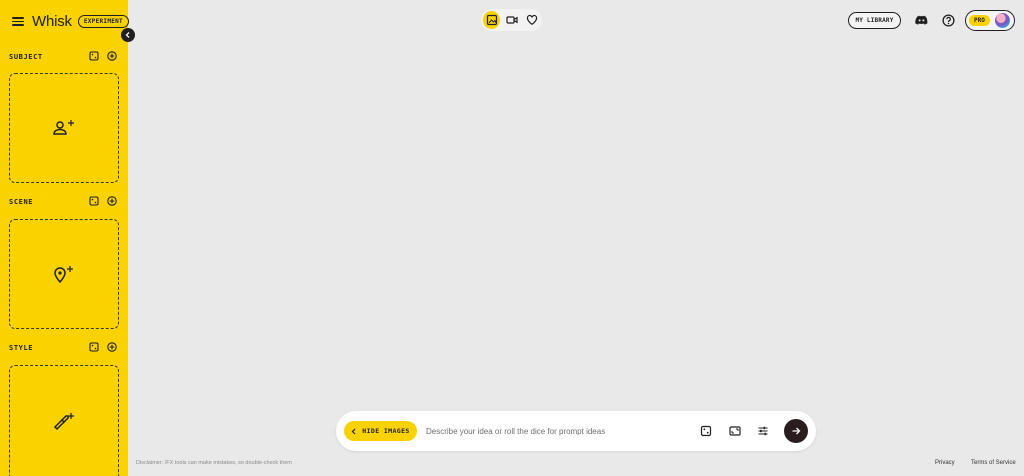 Image resolution: width=1024 pixels, height=476 pixels. Describe the element at coordinates (993, 463) in the screenshot. I see `terms-link: Terms of Service` at that location.